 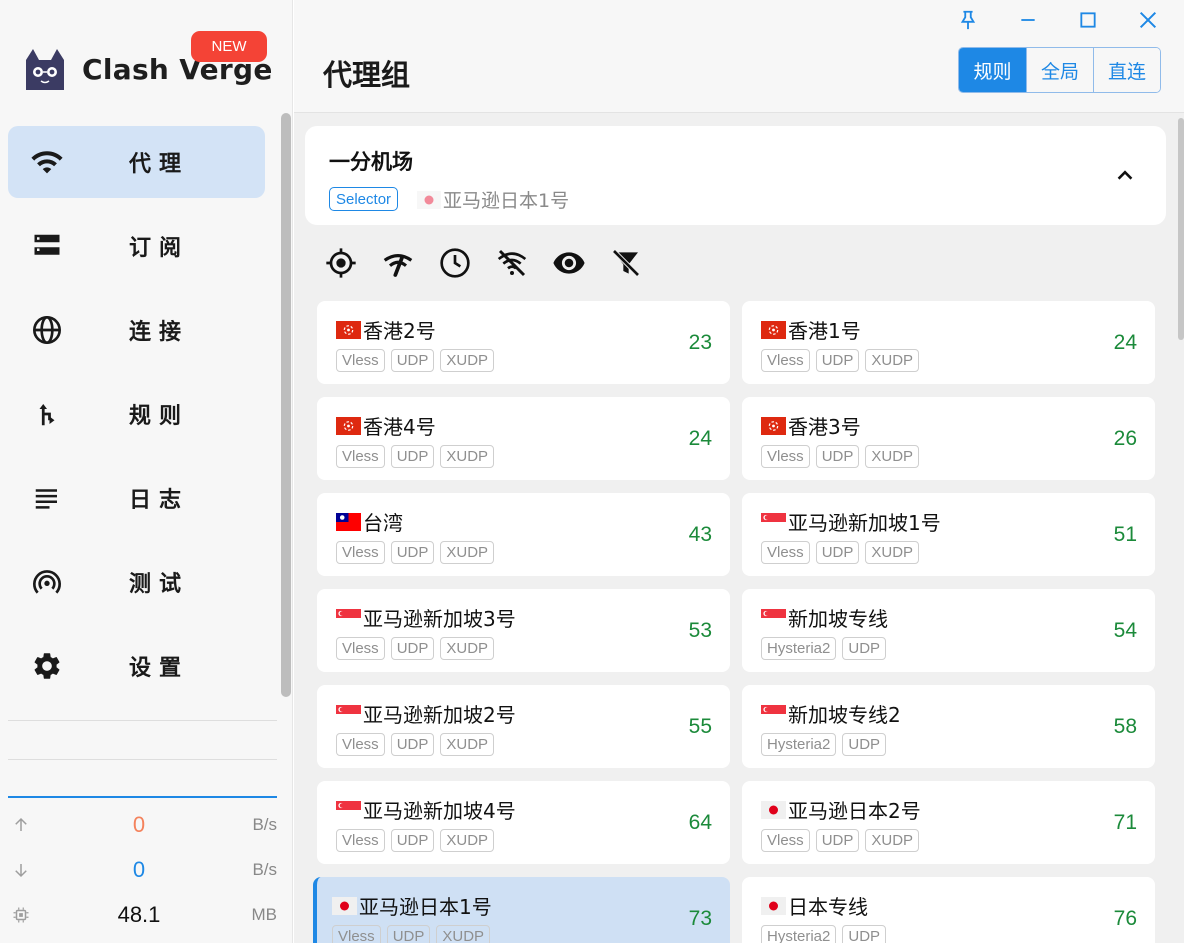 I want to click on node-delay: 64, so click(x=700, y=823).